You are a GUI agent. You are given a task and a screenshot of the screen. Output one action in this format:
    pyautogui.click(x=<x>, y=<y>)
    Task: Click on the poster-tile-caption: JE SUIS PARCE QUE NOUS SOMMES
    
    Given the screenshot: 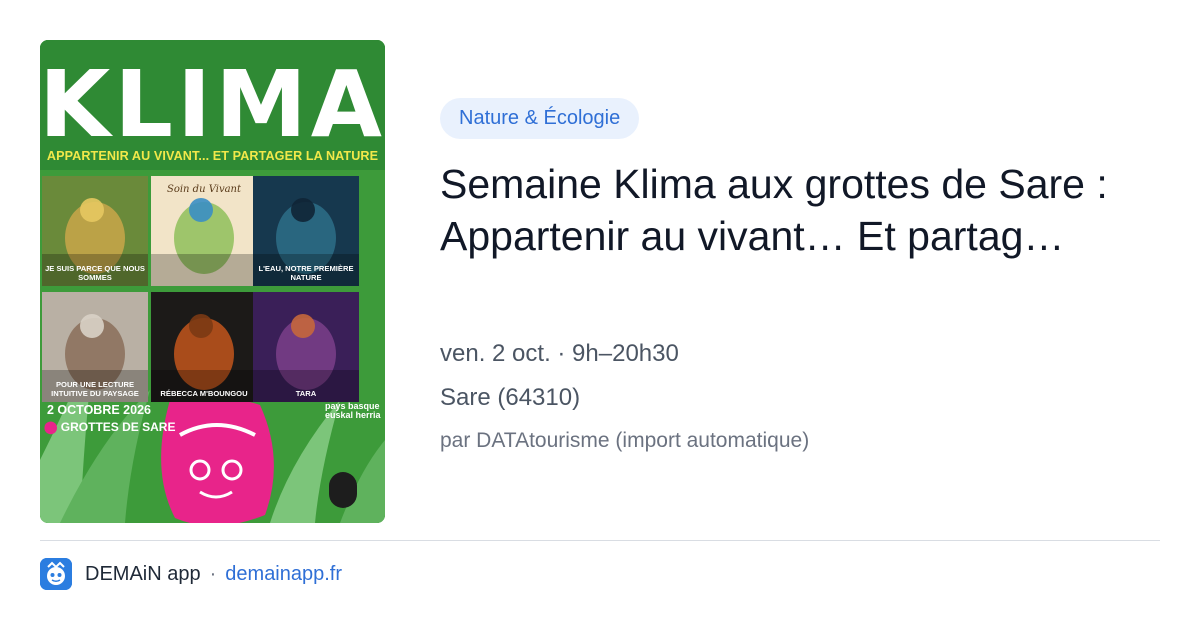 What is the action you would take?
    pyautogui.click(x=95, y=273)
    